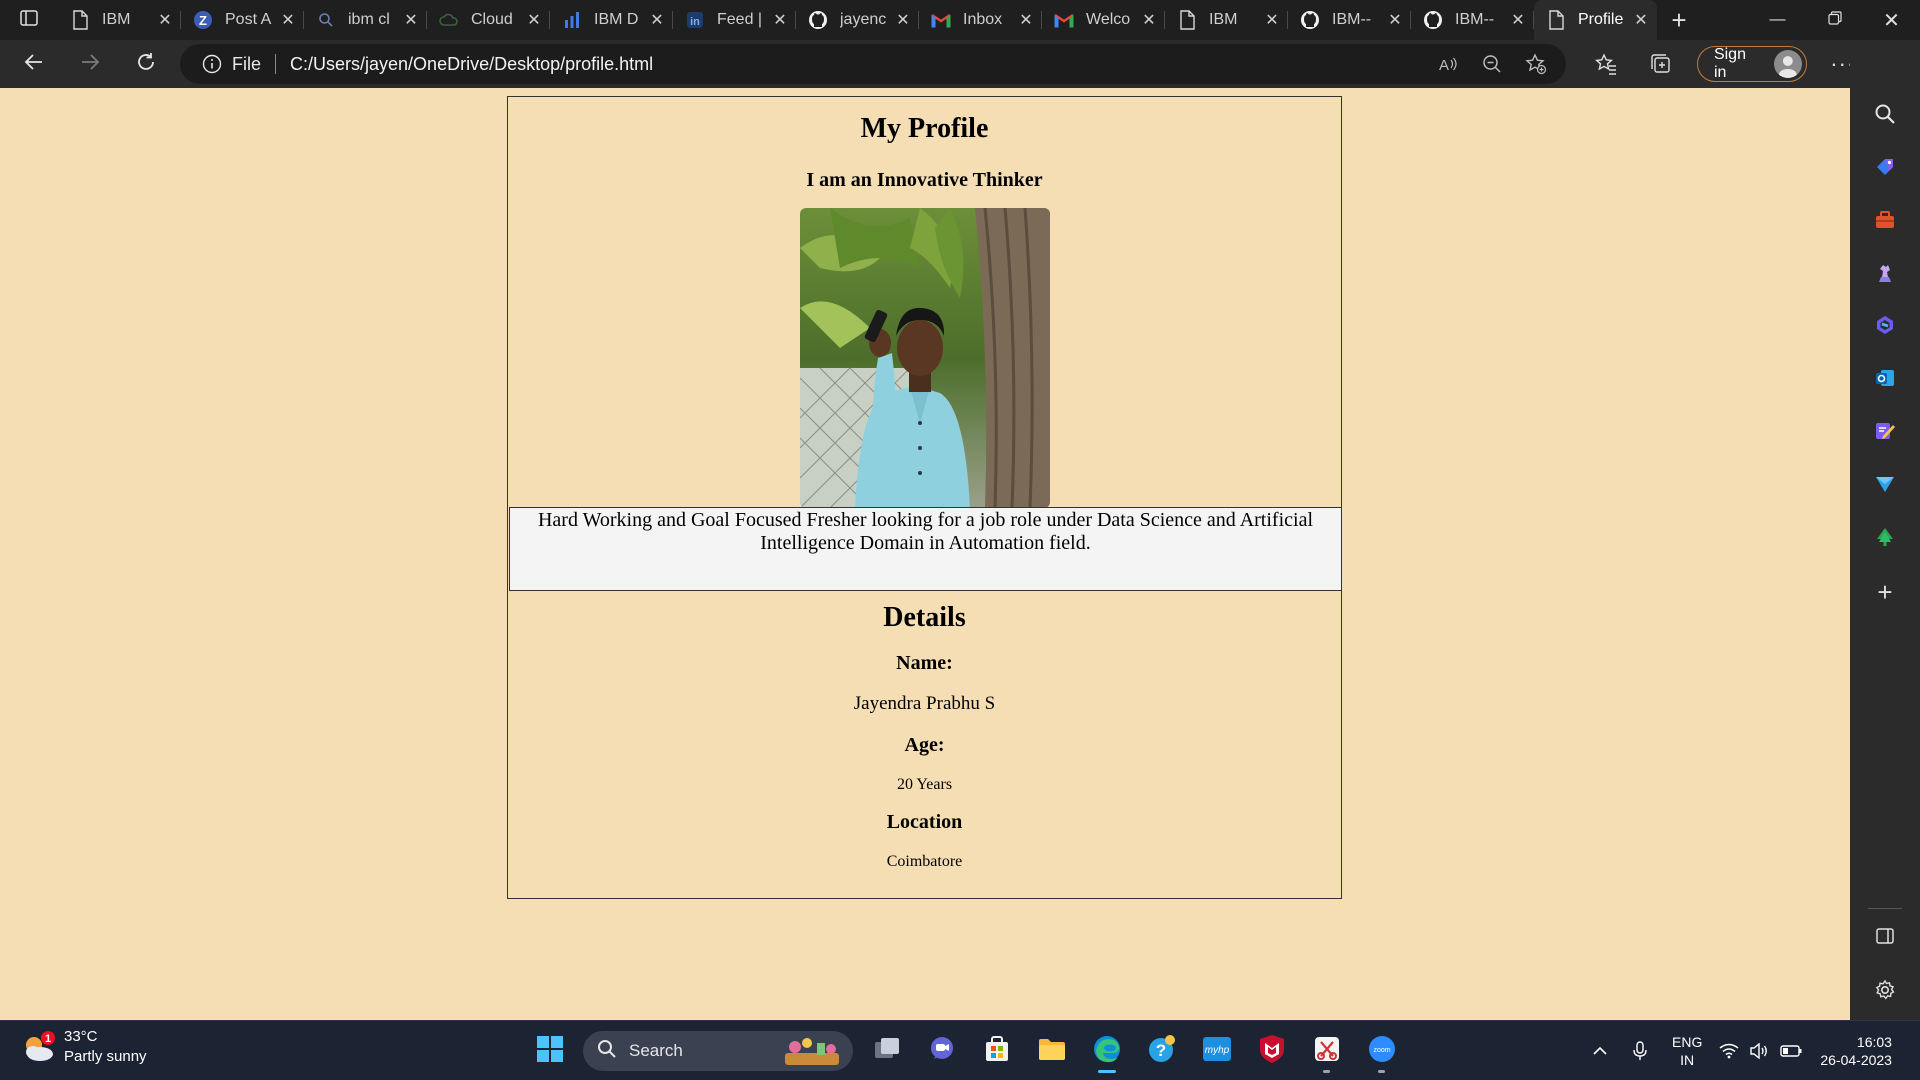  Describe the element at coordinates (1885, 539) in the screenshot. I see `sidebar-tree-button` at that location.